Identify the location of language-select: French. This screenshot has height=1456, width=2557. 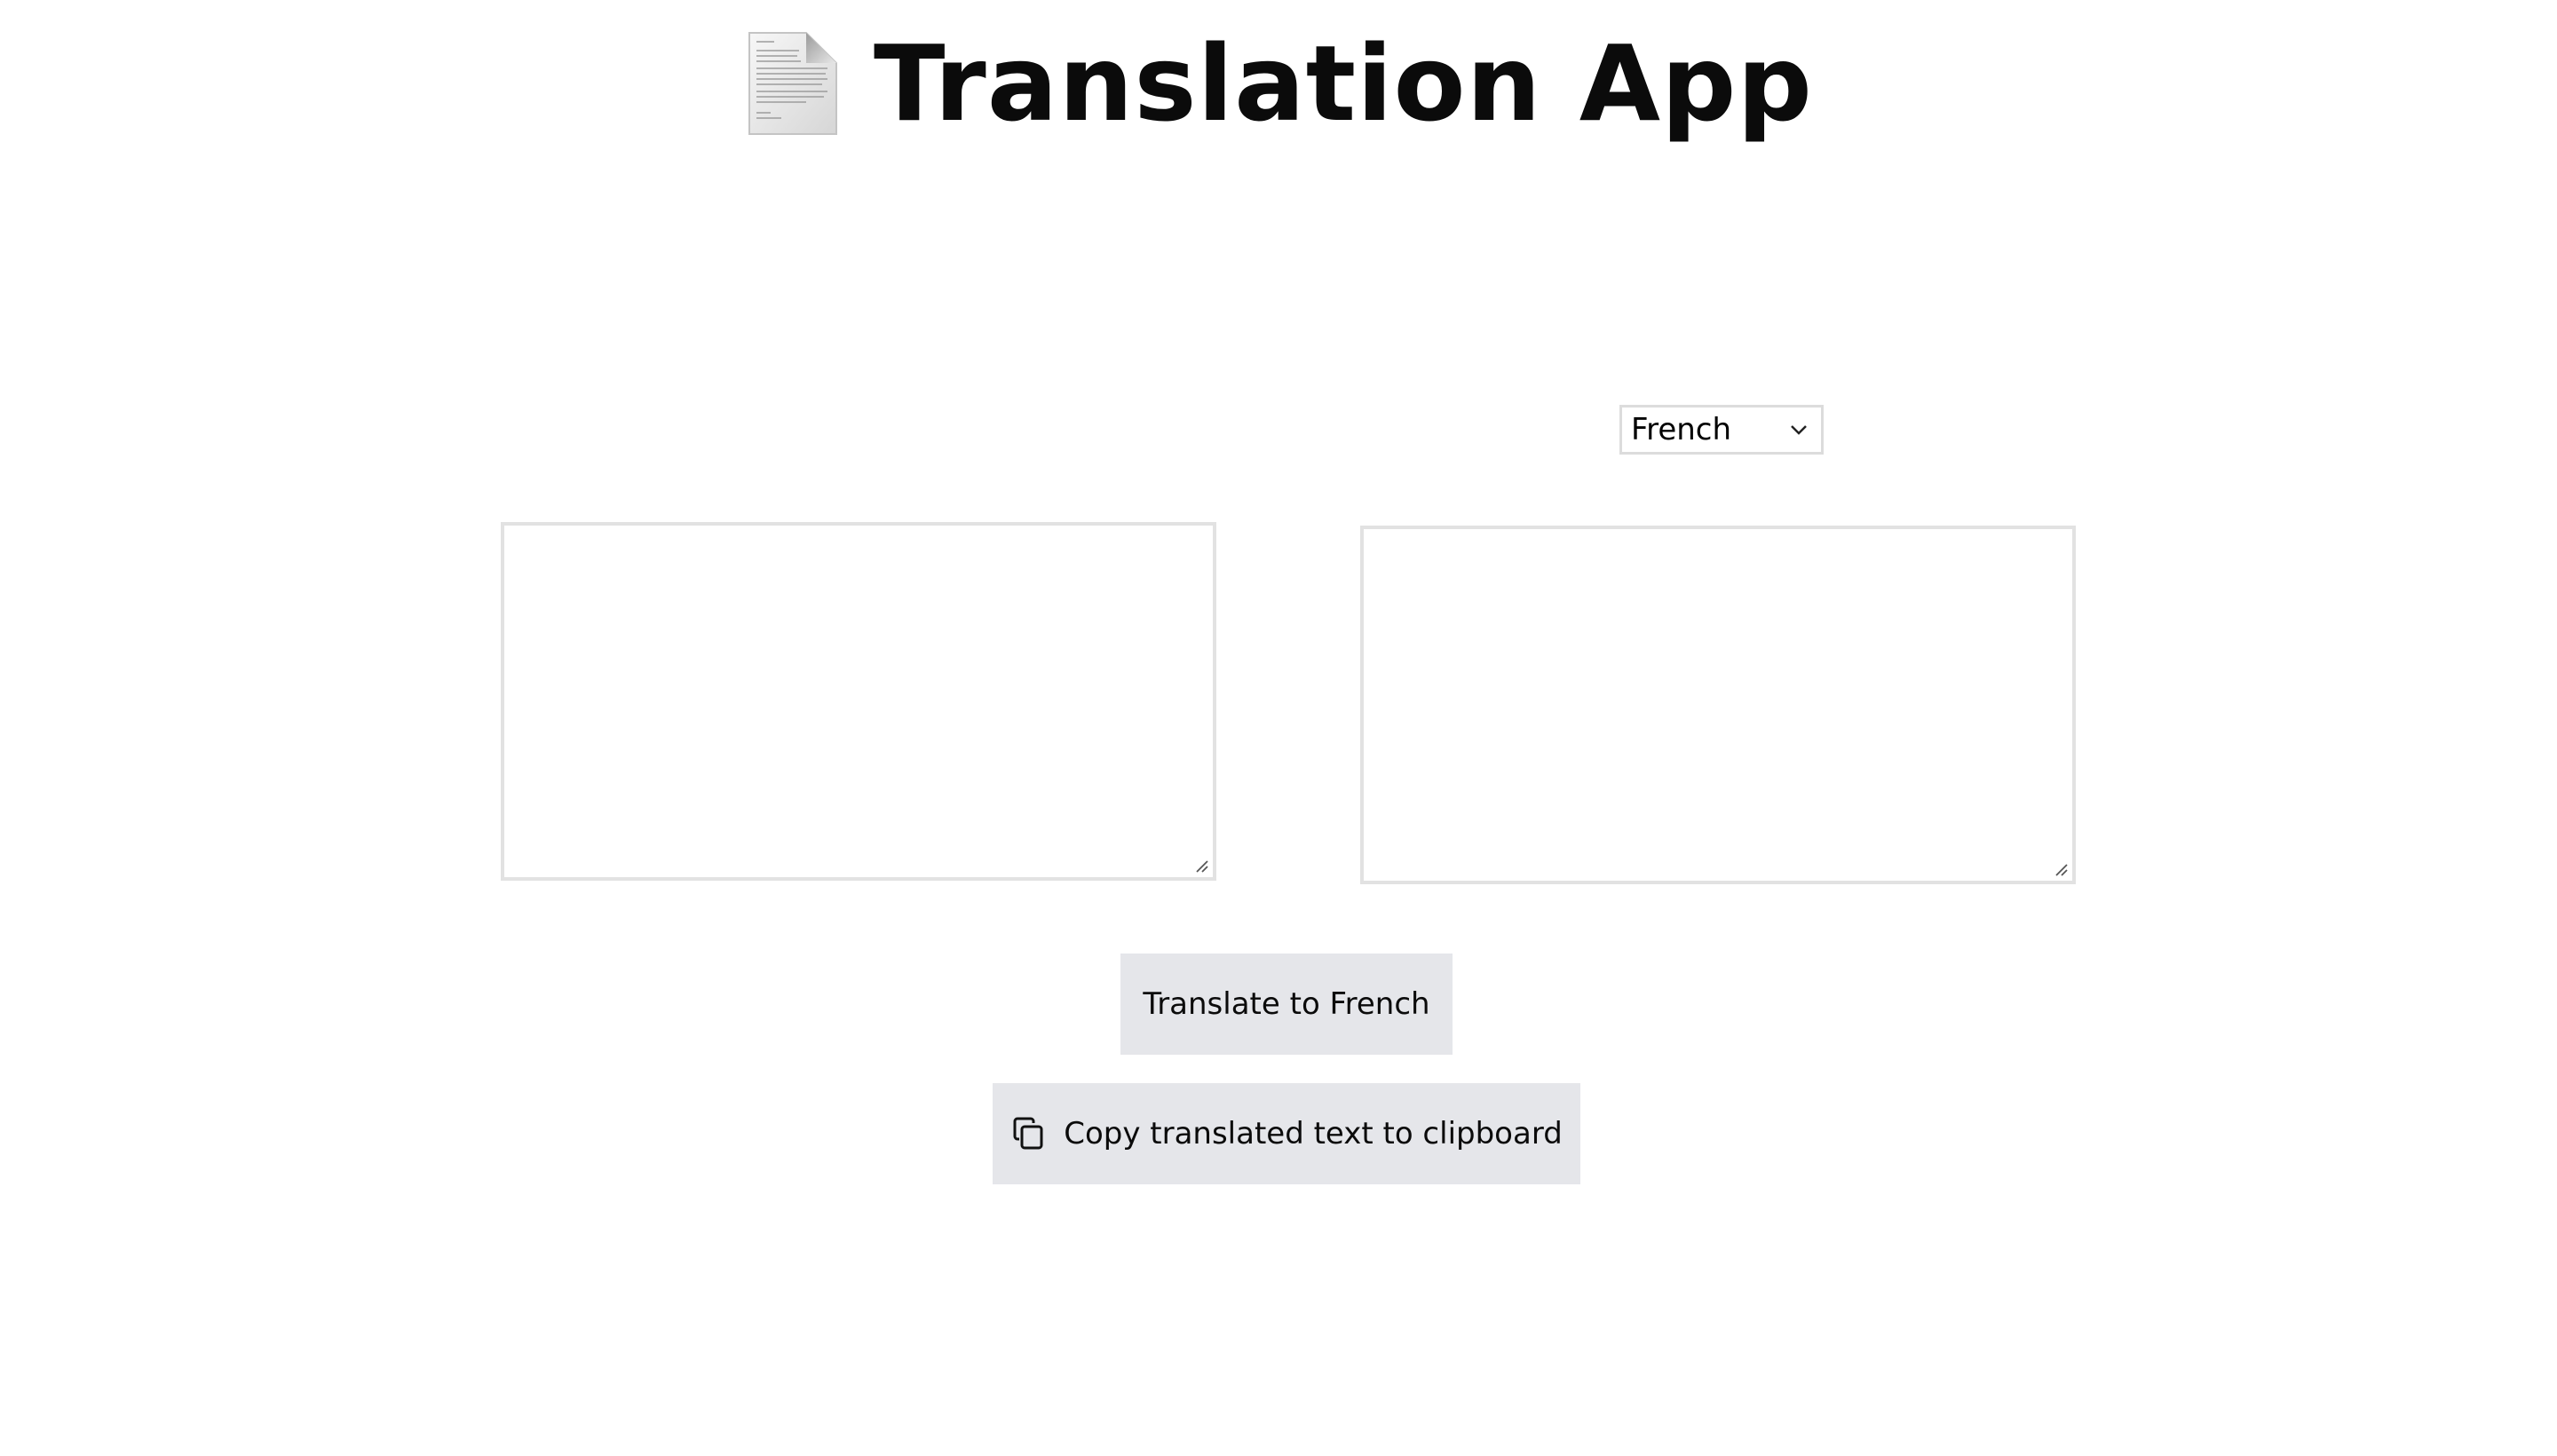
(1721, 430).